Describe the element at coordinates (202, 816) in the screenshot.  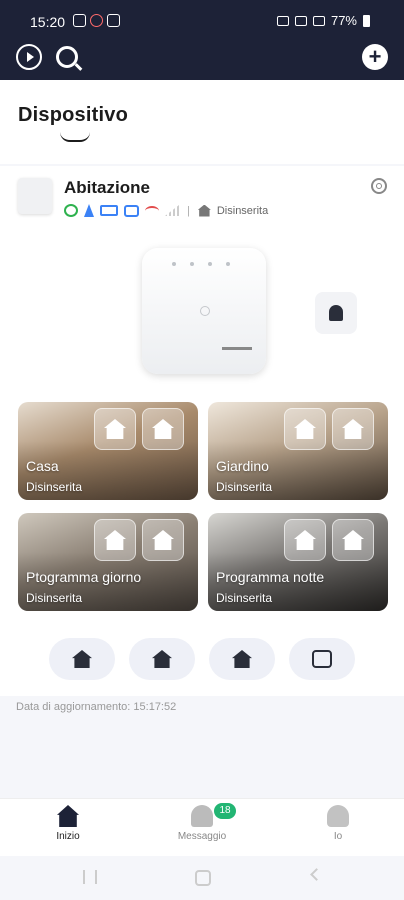
I see `bell-icon` at that location.